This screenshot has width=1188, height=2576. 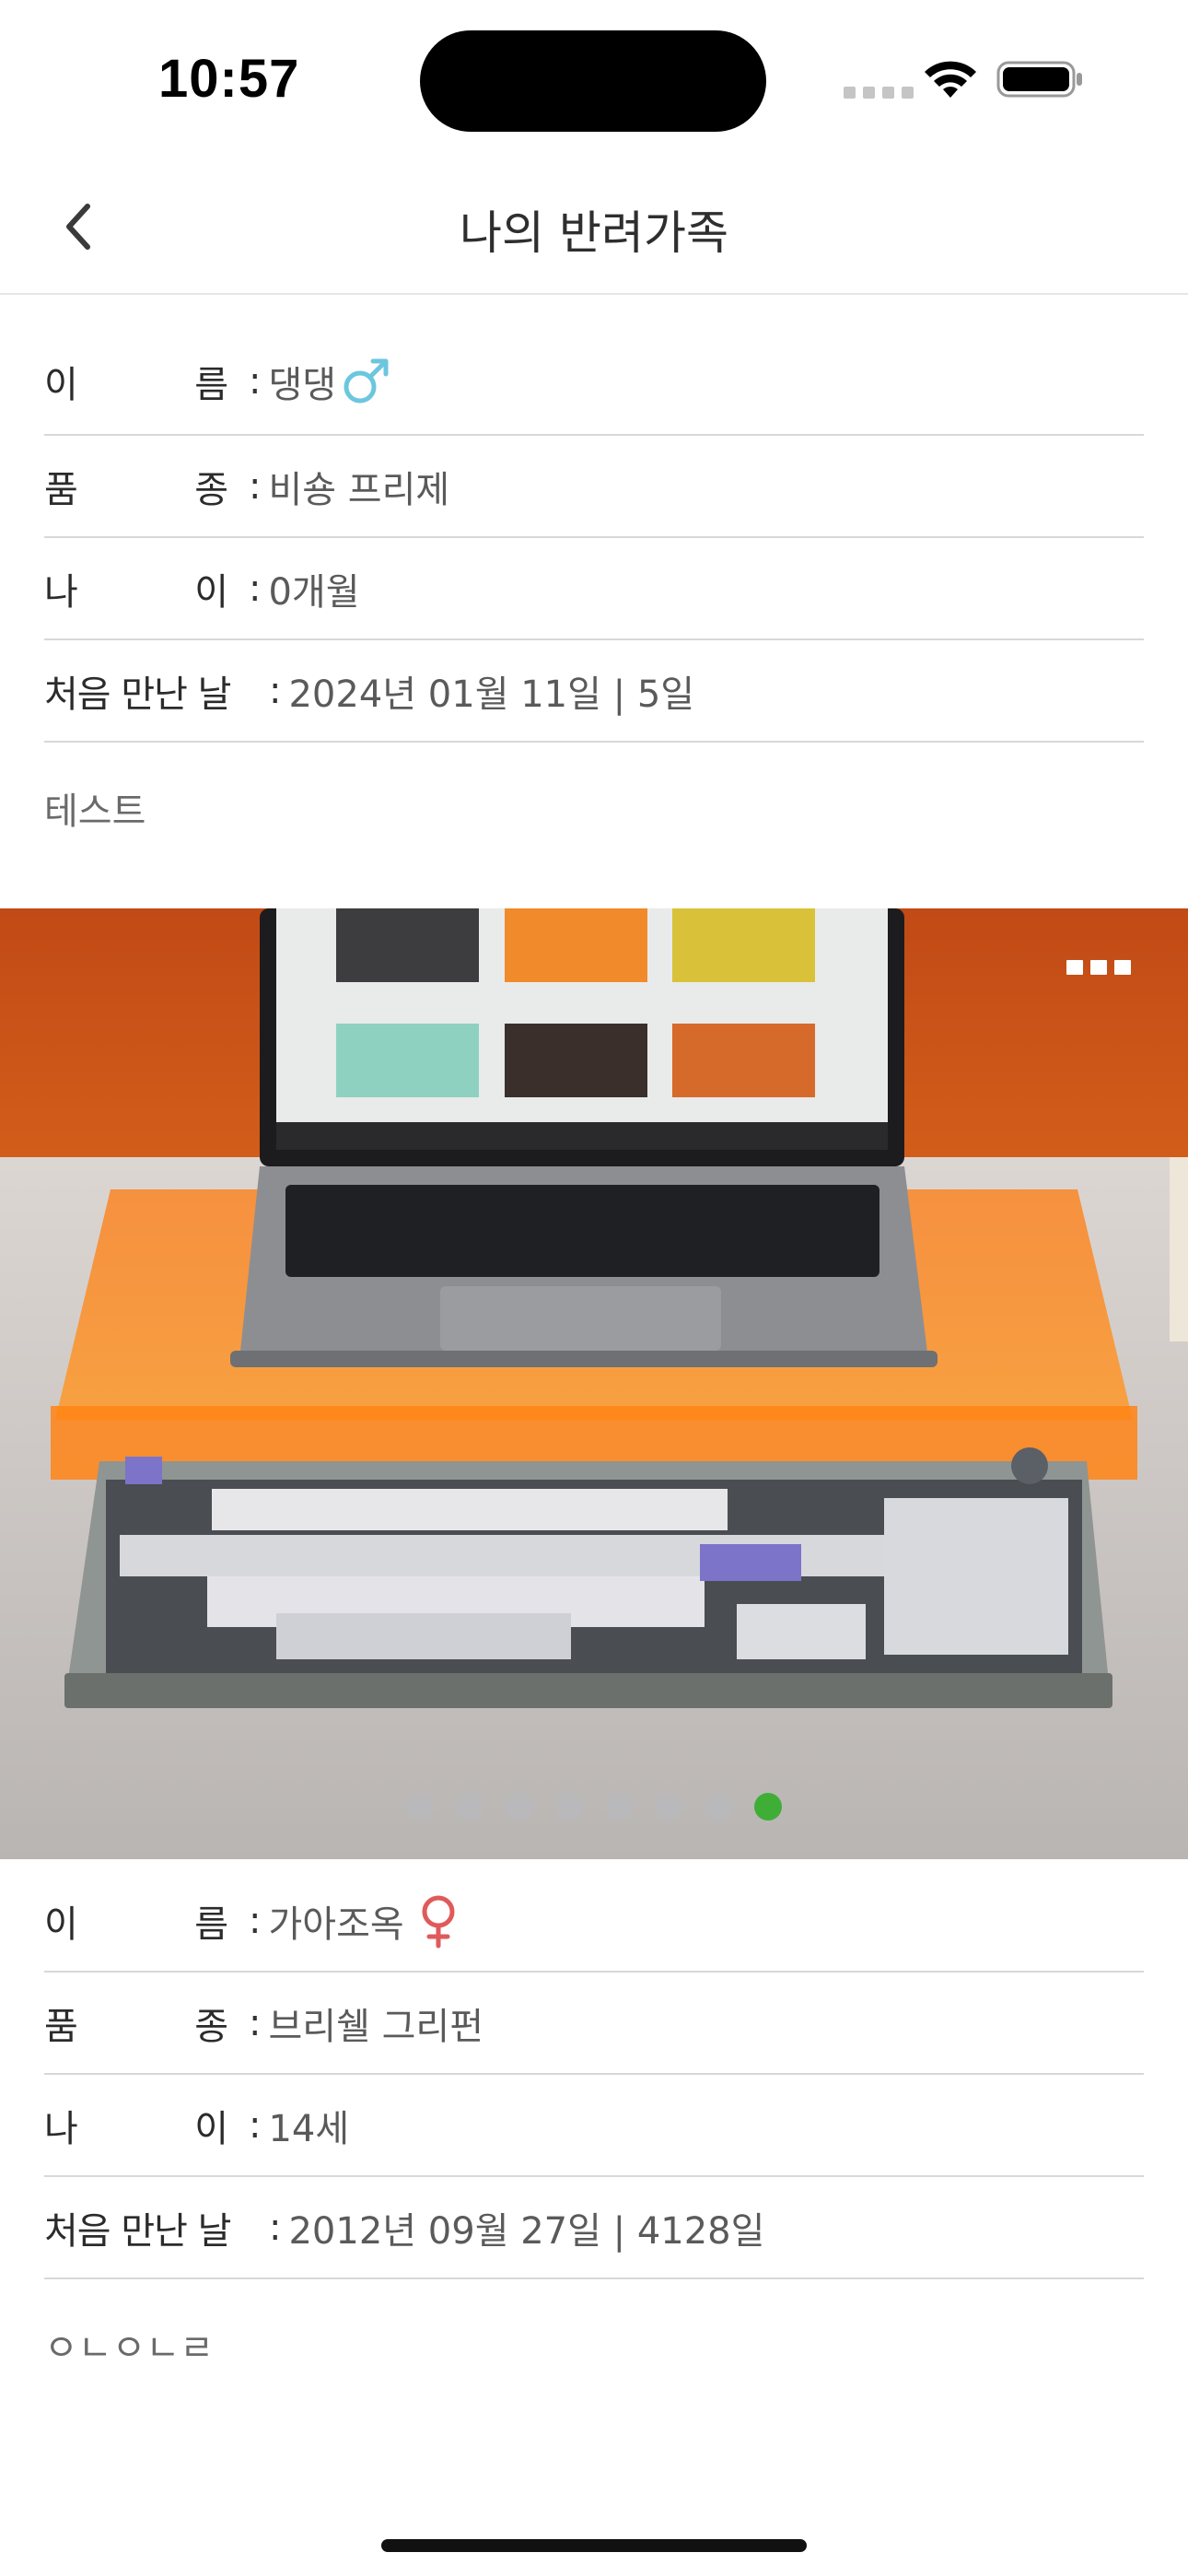 What do you see at coordinates (229, 79) in the screenshot?
I see `status-time: 10:57` at bounding box center [229, 79].